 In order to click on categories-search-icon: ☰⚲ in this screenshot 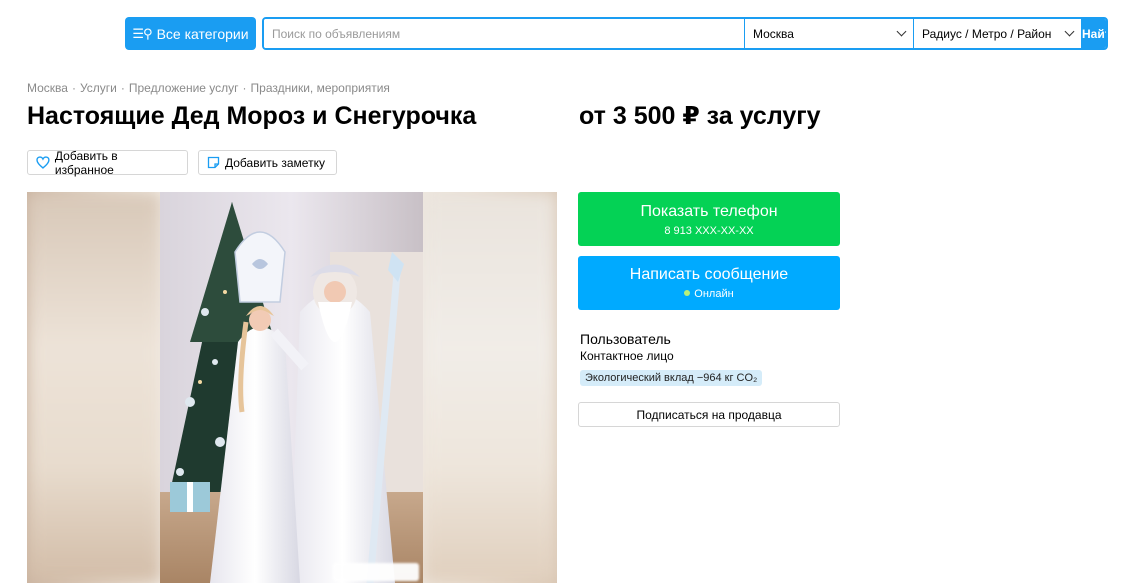, I will do `click(142, 33)`.